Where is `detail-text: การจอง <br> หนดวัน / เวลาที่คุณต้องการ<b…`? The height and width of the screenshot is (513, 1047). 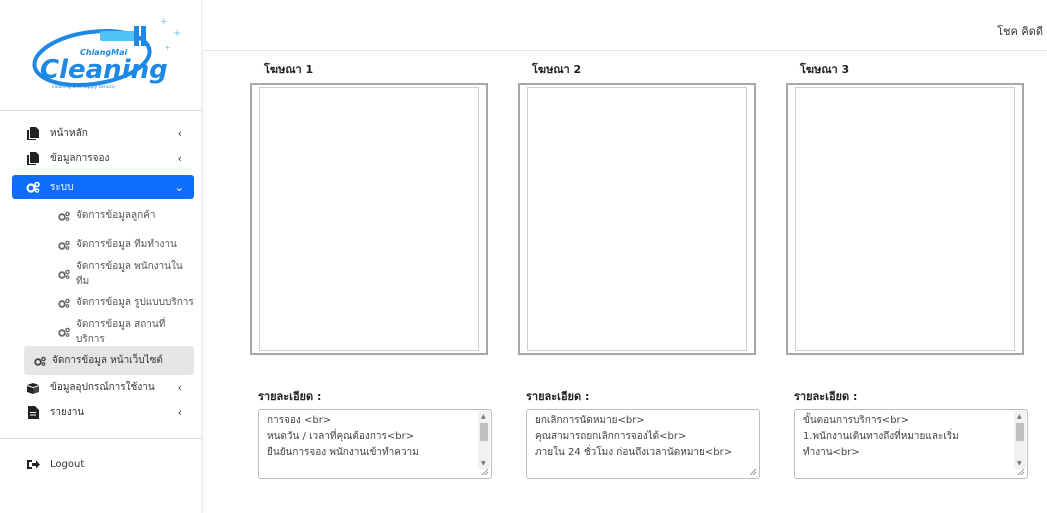 detail-text: การจอง <br> หนดวัน / เวลาที่คุณต้องการ<b… is located at coordinates (343, 436).